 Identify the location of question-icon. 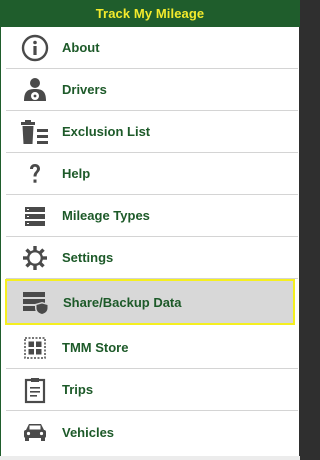
(35, 174).